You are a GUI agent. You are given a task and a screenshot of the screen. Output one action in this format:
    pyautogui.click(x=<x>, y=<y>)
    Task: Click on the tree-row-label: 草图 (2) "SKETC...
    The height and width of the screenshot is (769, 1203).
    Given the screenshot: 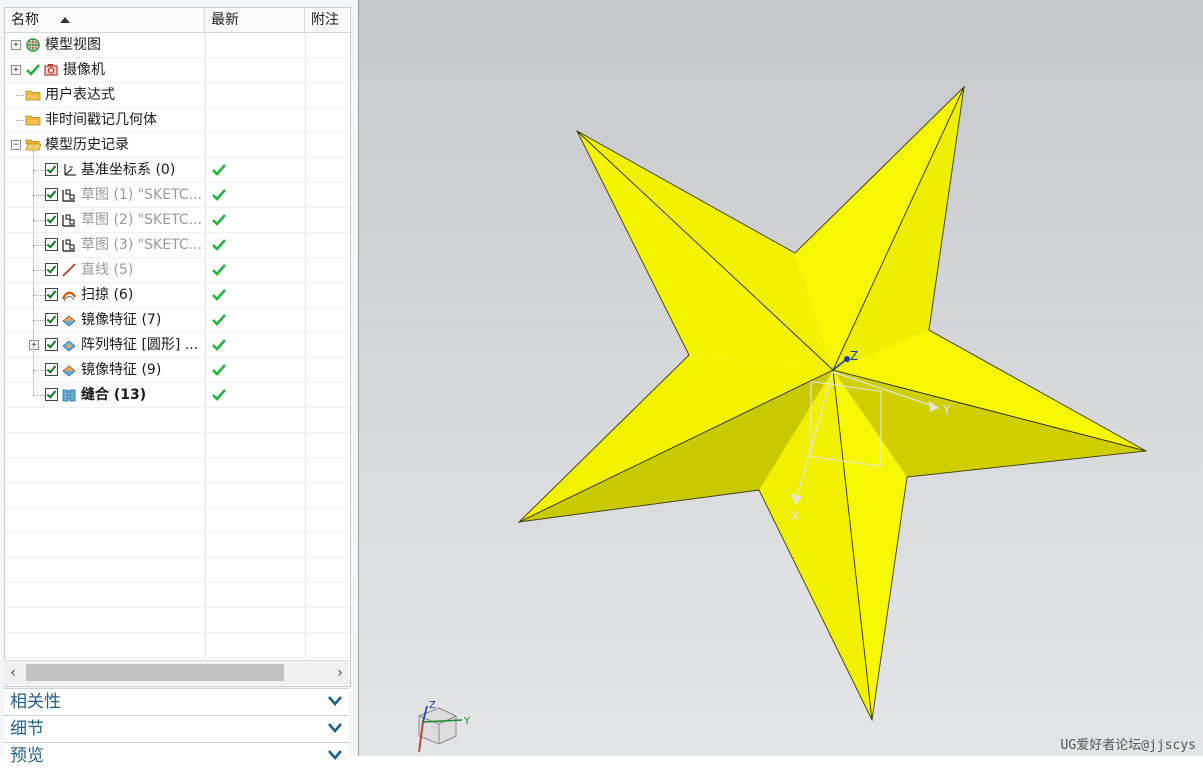 What is the action you would take?
    pyautogui.click(x=141, y=220)
    